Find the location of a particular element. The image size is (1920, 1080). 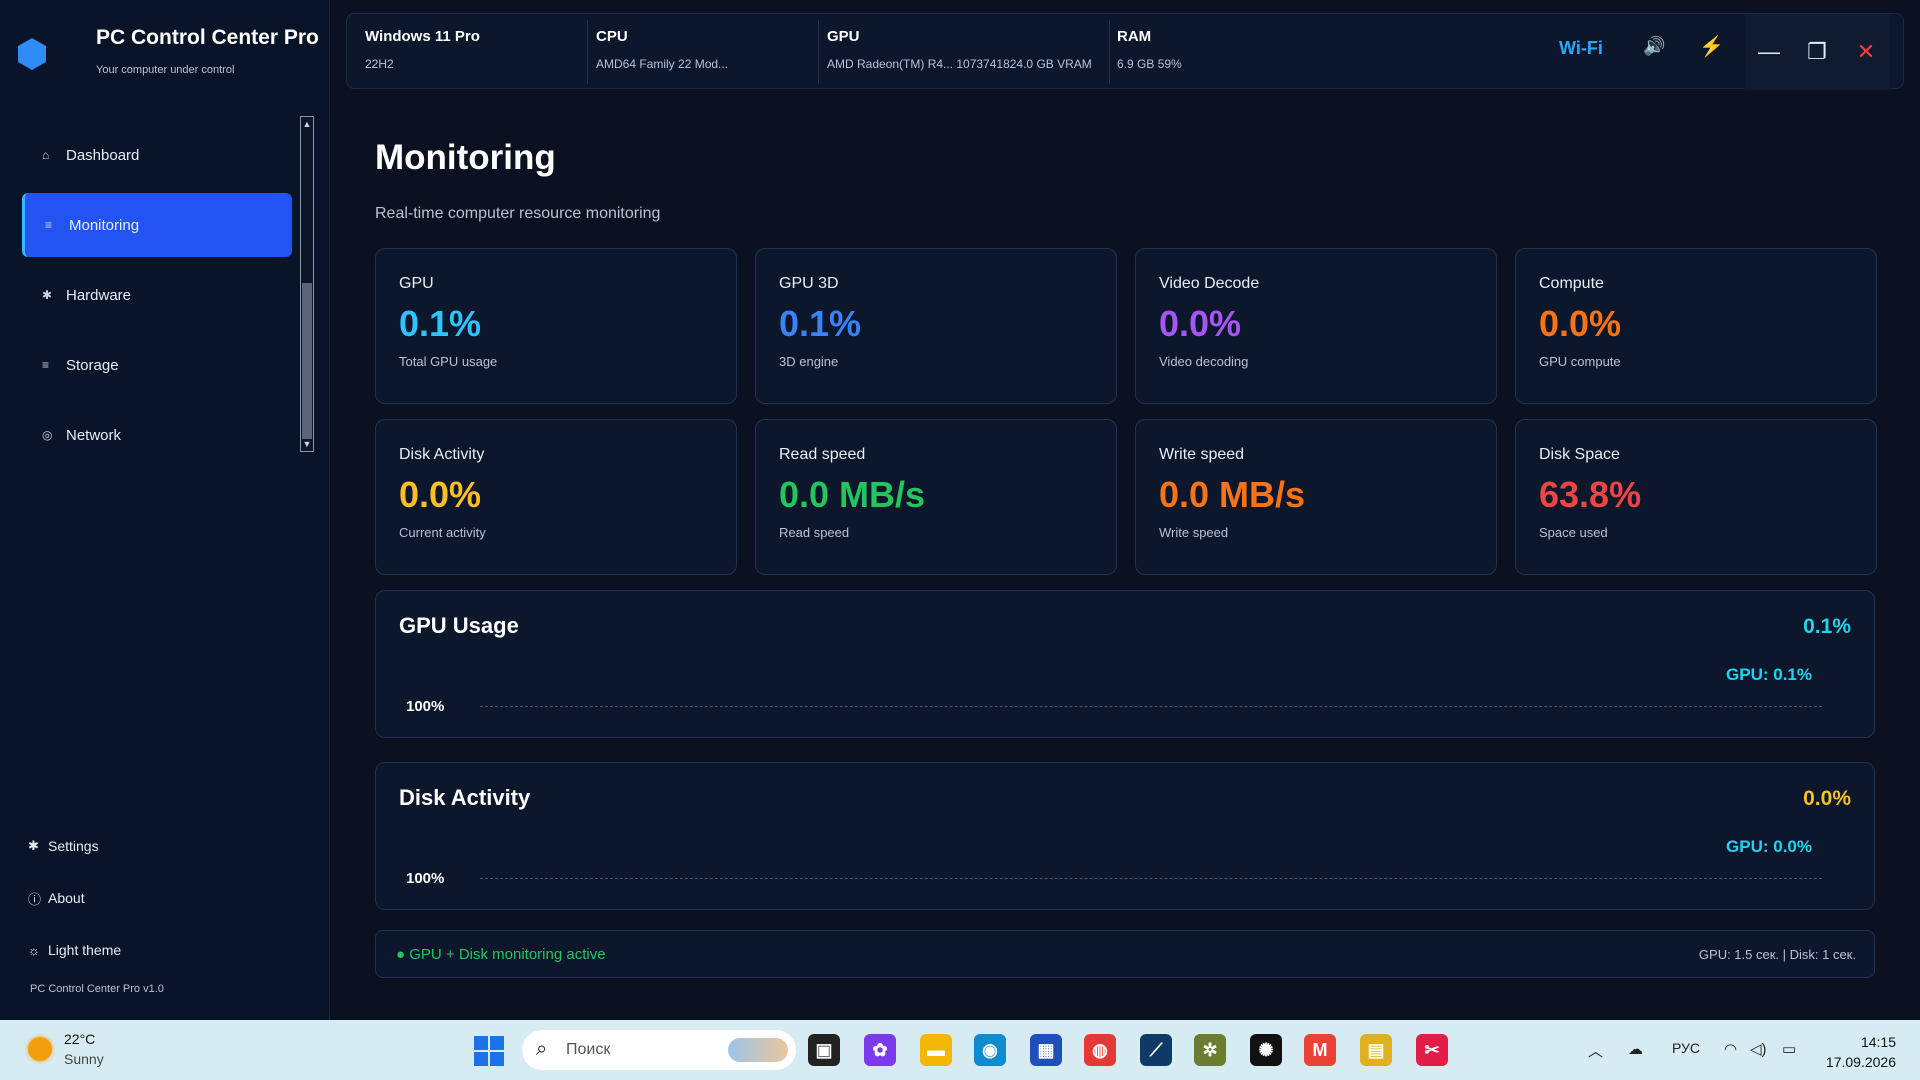

sidebar-item-network: ◎ Network is located at coordinates (157, 435).